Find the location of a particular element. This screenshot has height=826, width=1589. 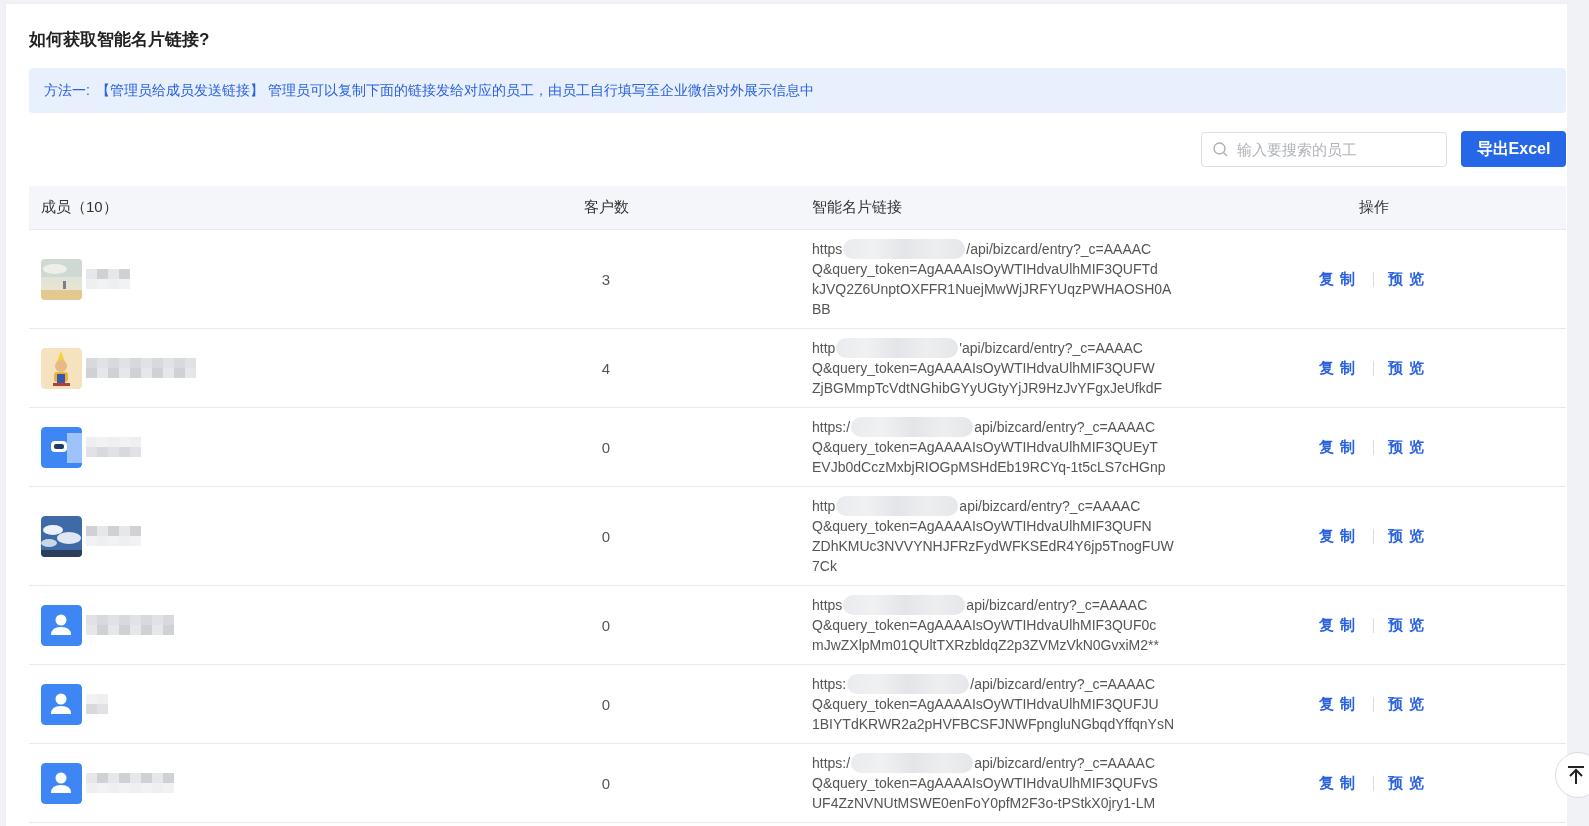

arrow-up-icon is located at coordinates (1576, 775).